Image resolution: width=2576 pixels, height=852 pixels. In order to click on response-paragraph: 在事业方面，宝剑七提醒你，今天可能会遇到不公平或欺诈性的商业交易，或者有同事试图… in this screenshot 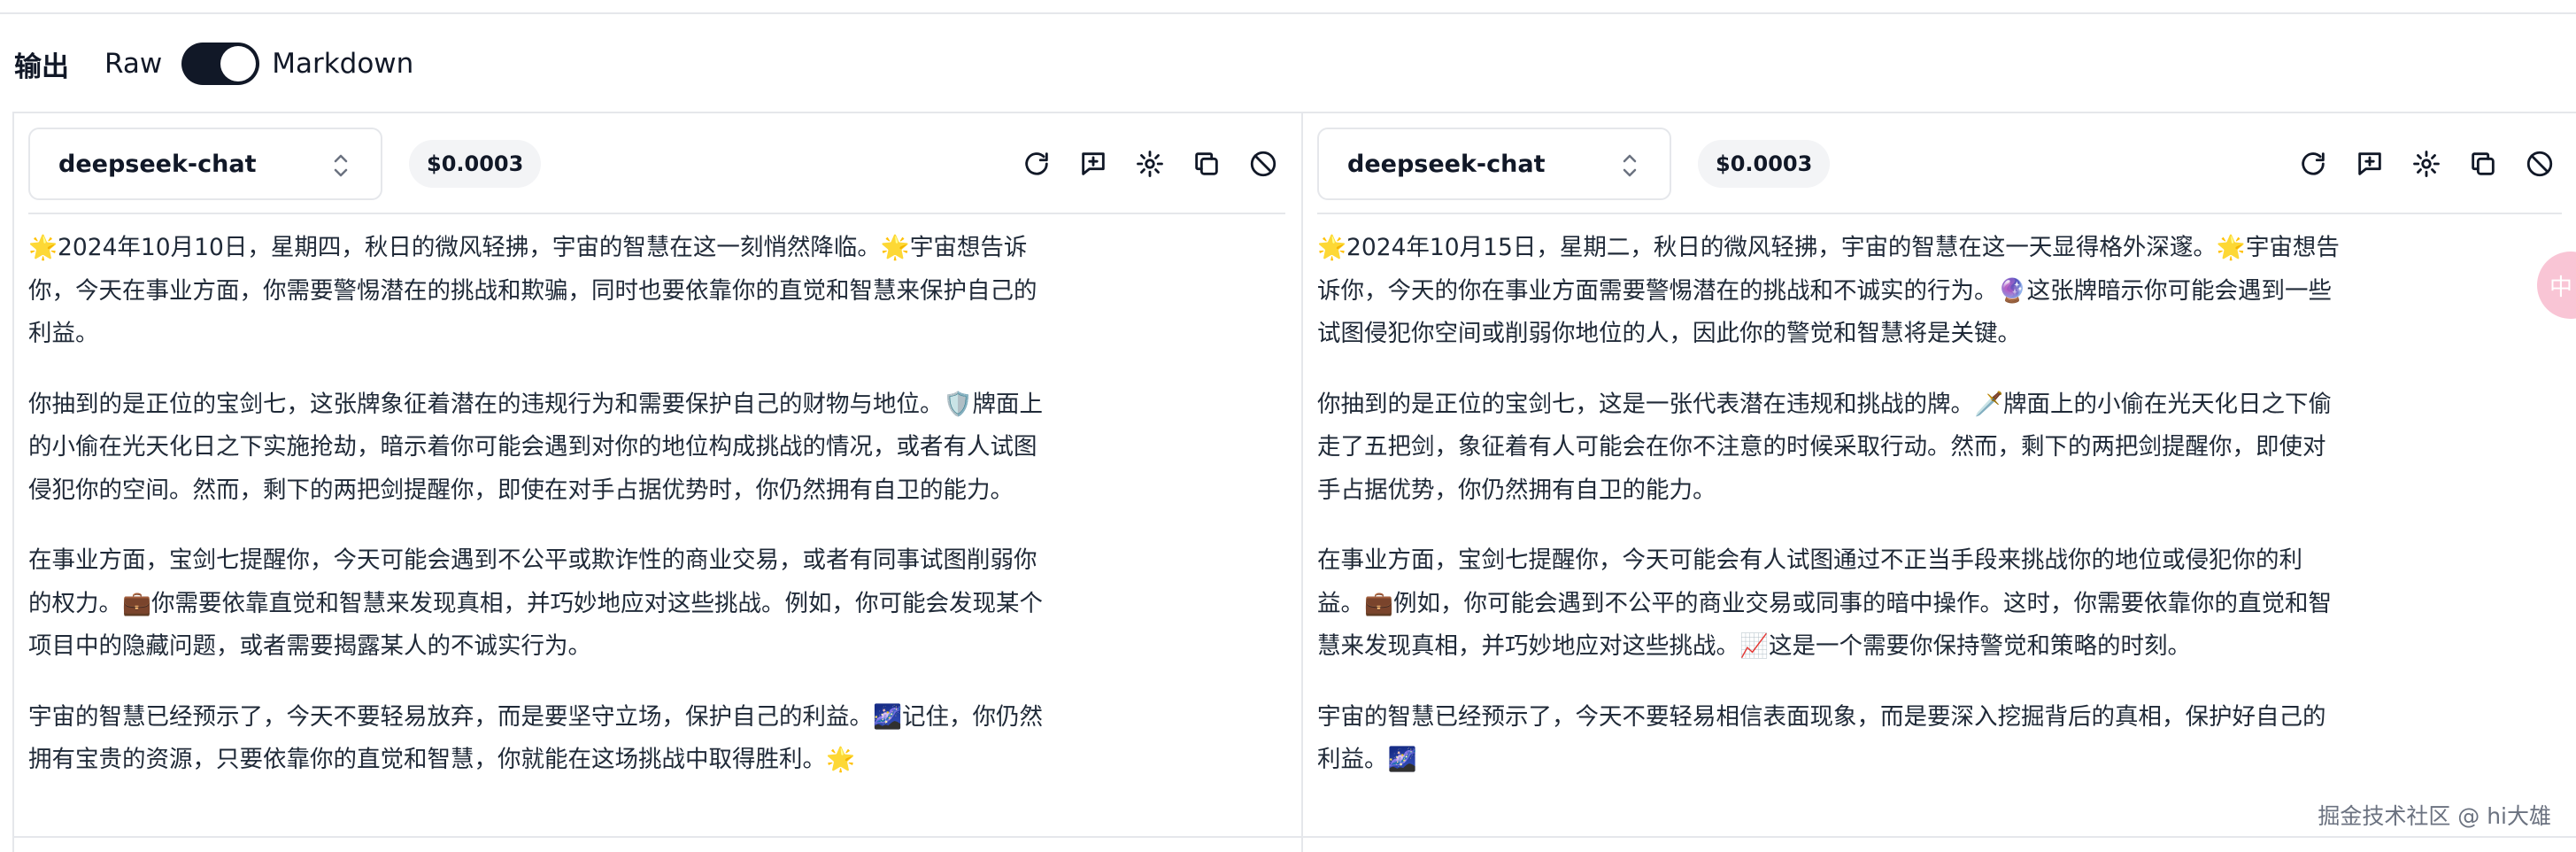, I will do `click(535, 603)`.